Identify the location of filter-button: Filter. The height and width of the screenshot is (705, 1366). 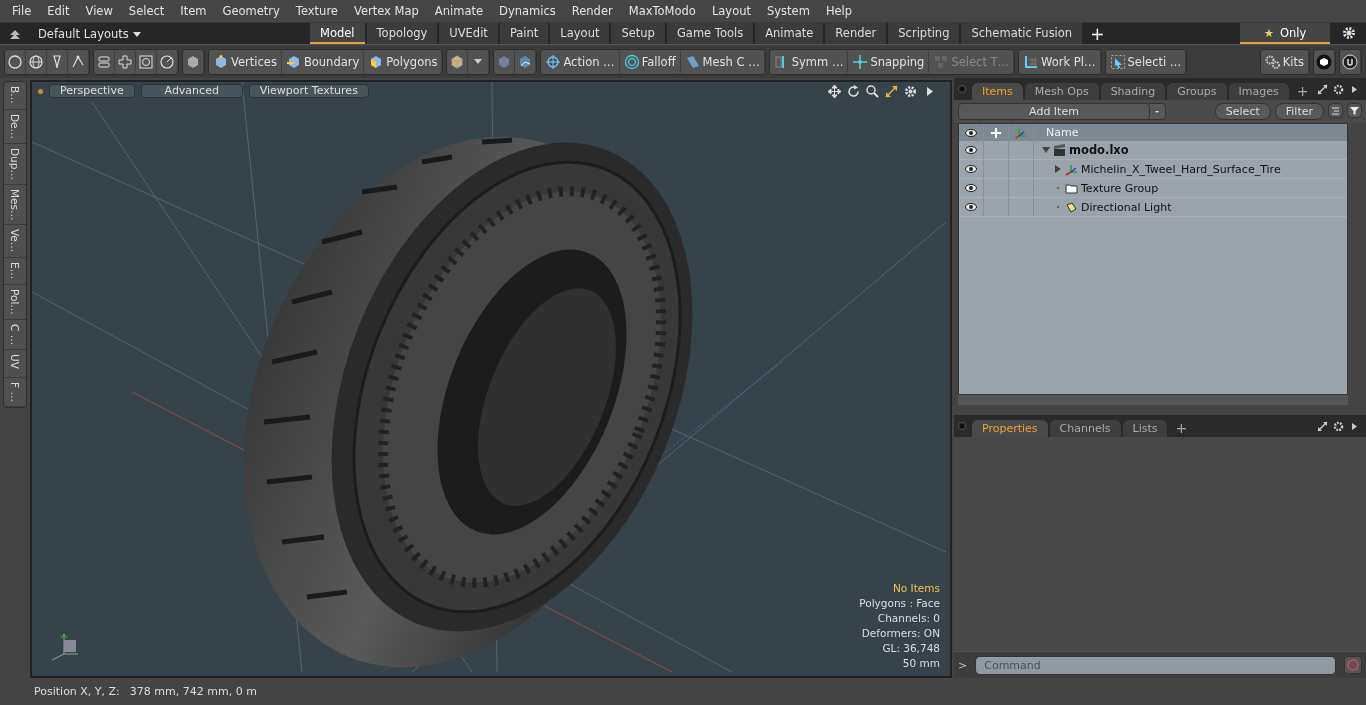
(1299, 111).